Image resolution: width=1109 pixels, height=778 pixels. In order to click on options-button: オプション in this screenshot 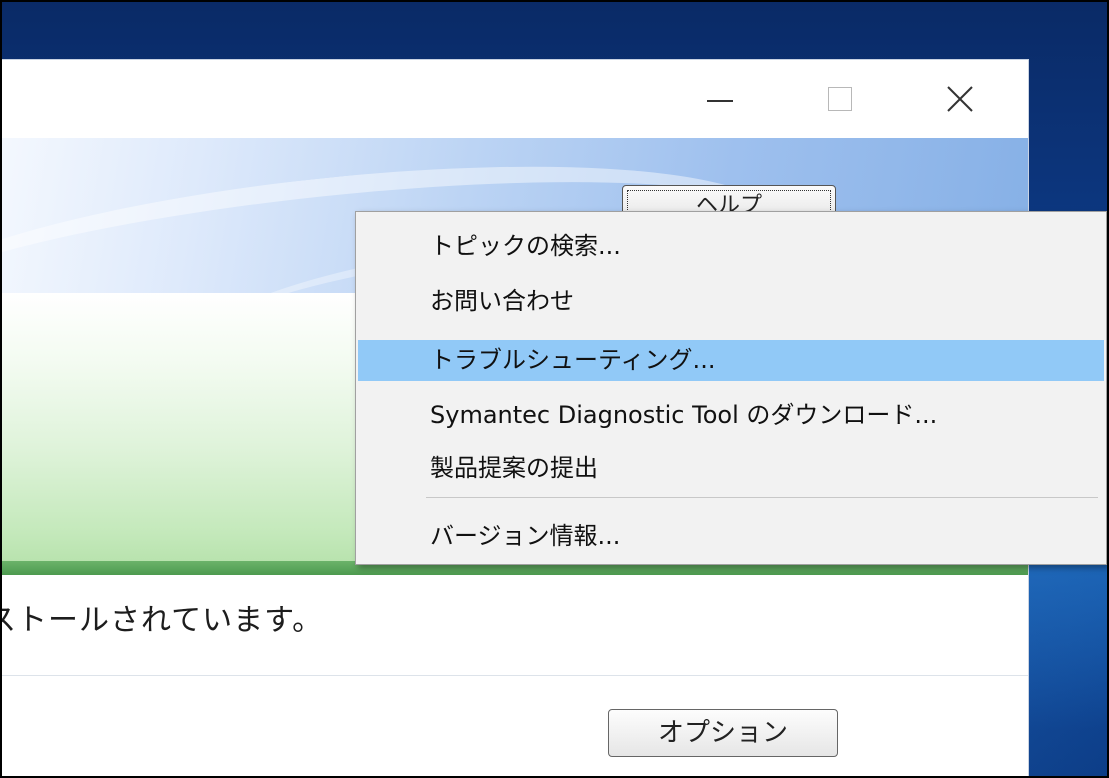, I will do `click(723, 733)`.